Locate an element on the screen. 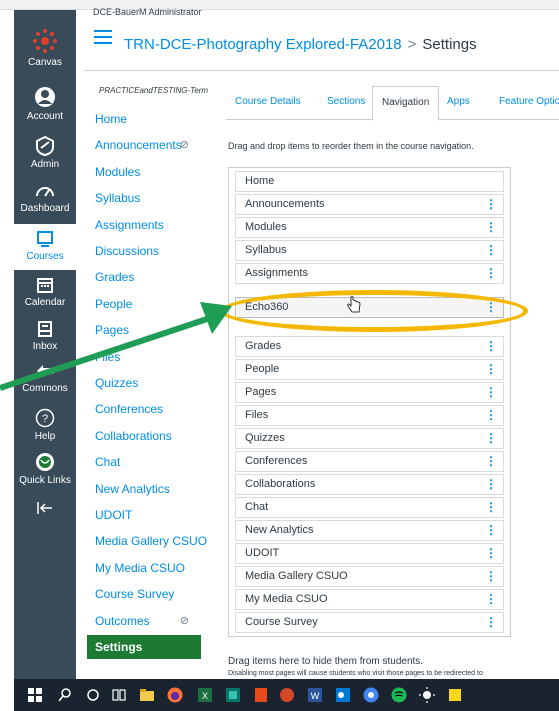  powerpoint-icon is located at coordinates (287, 695).